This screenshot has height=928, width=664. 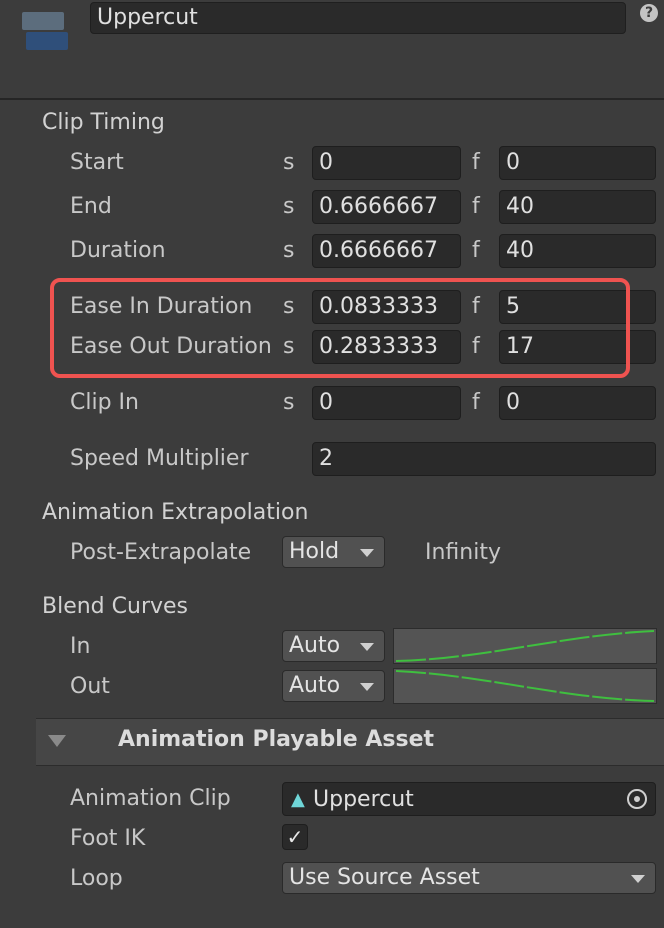 What do you see at coordinates (577, 207) in the screenshot?
I see `end-frames-field: 40` at bounding box center [577, 207].